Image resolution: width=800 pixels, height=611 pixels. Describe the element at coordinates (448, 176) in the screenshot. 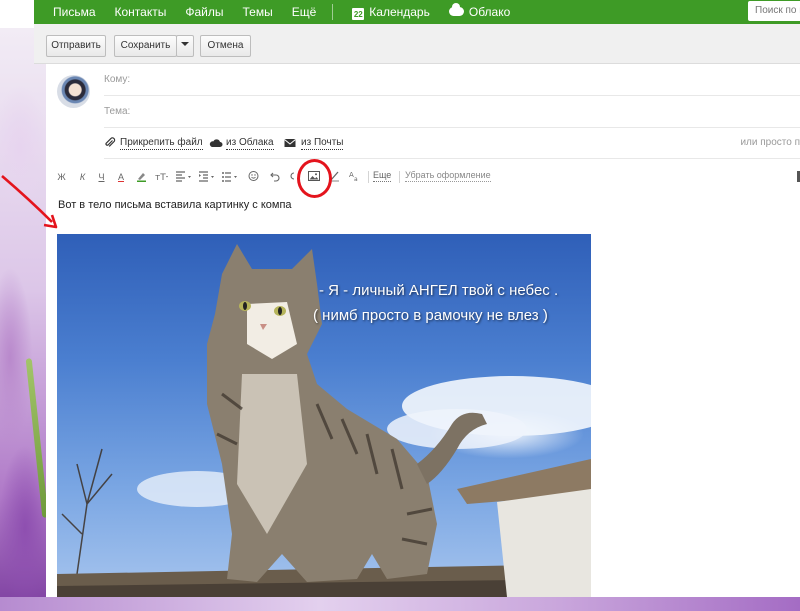

I see `clear-format-button: Убрать оформление` at that location.